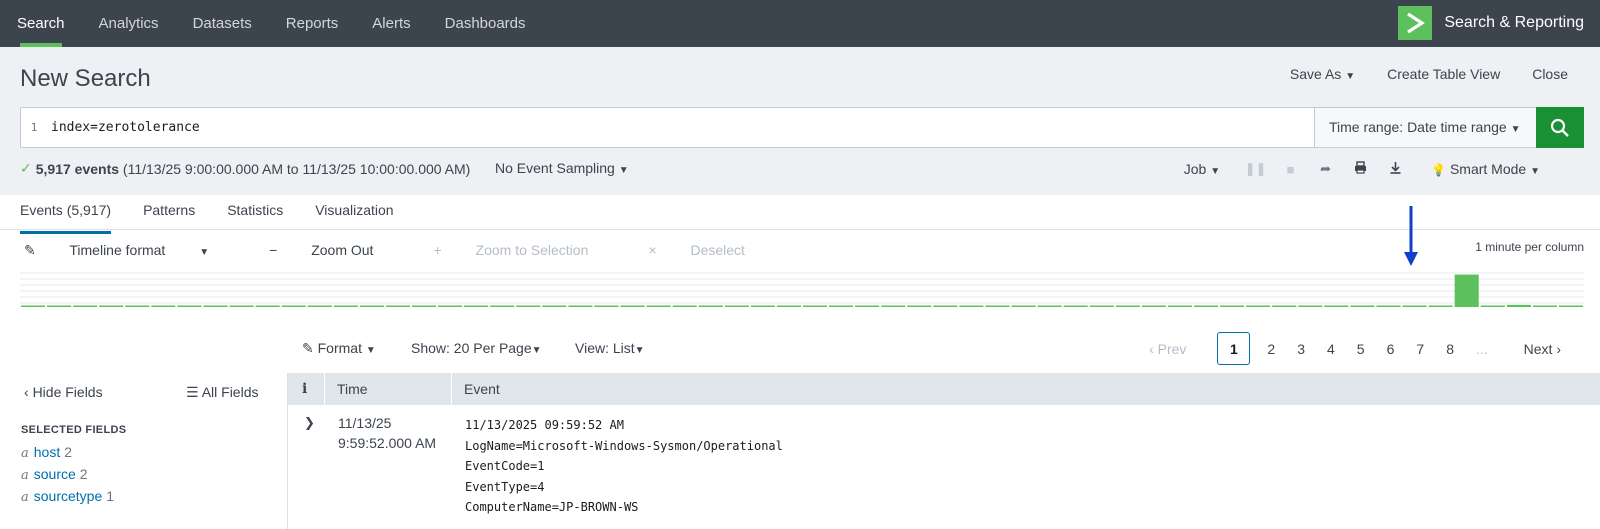 The width and height of the screenshot is (1600, 529). Describe the element at coordinates (1491, 23) in the screenshot. I see `app-badge: Search & Reporting` at that location.